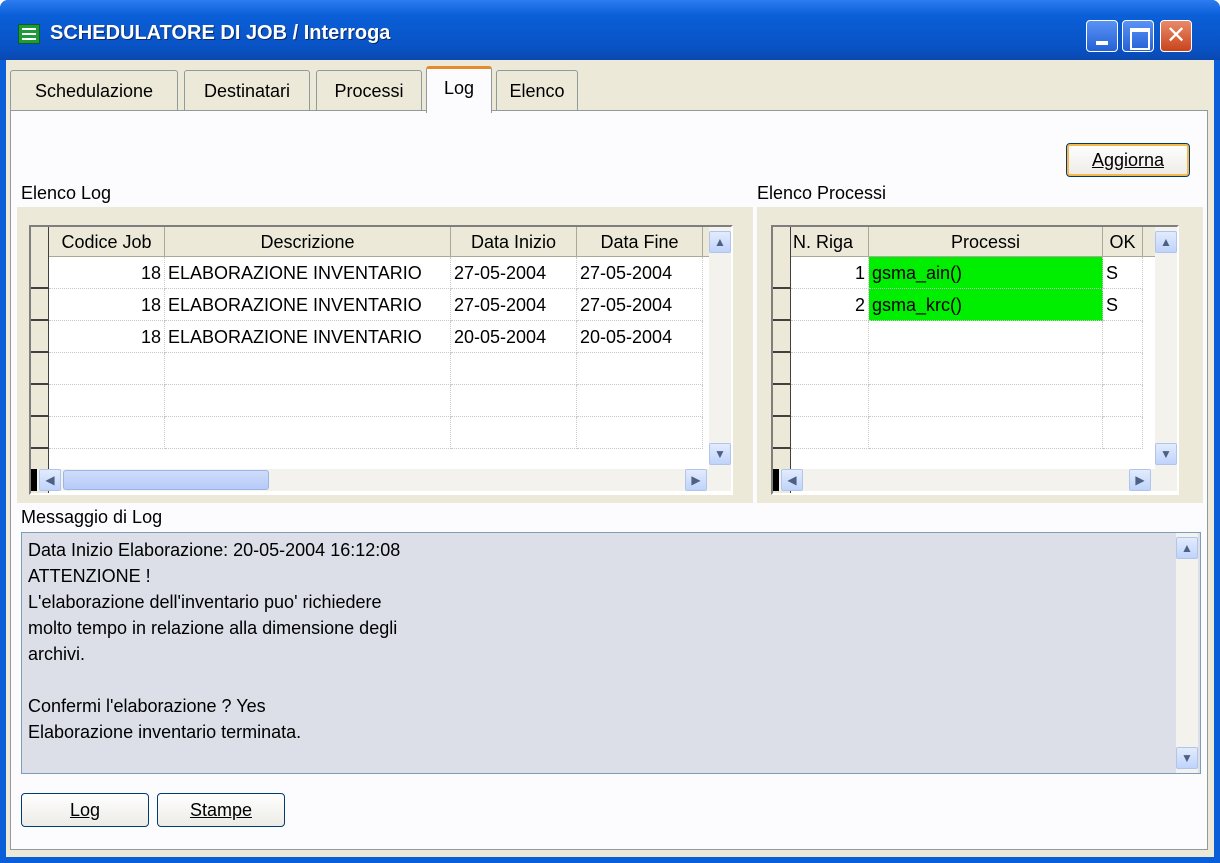 The image size is (1220, 863). What do you see at coordinates (1128, 160) in the screenshot?
I see `aggiorna-button: Aggiorna` at bounding box center [1128, 160].